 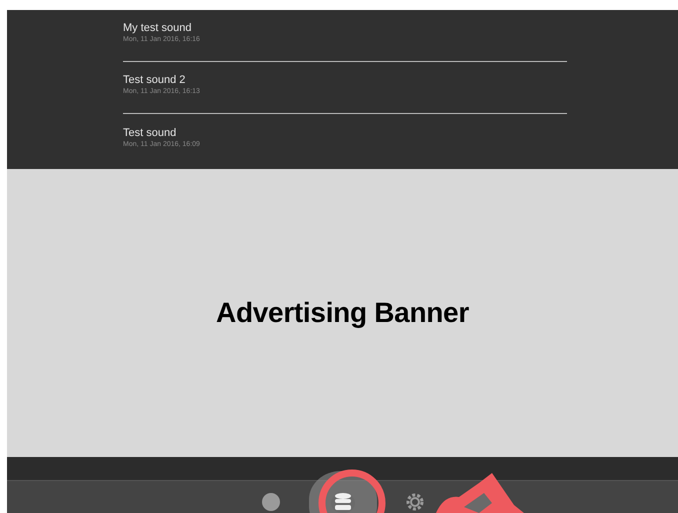 What do you see at coordinates (345, 80) in the screenshot?
I see `recording-title: Test sound 2` at bounding box center [345, 80].